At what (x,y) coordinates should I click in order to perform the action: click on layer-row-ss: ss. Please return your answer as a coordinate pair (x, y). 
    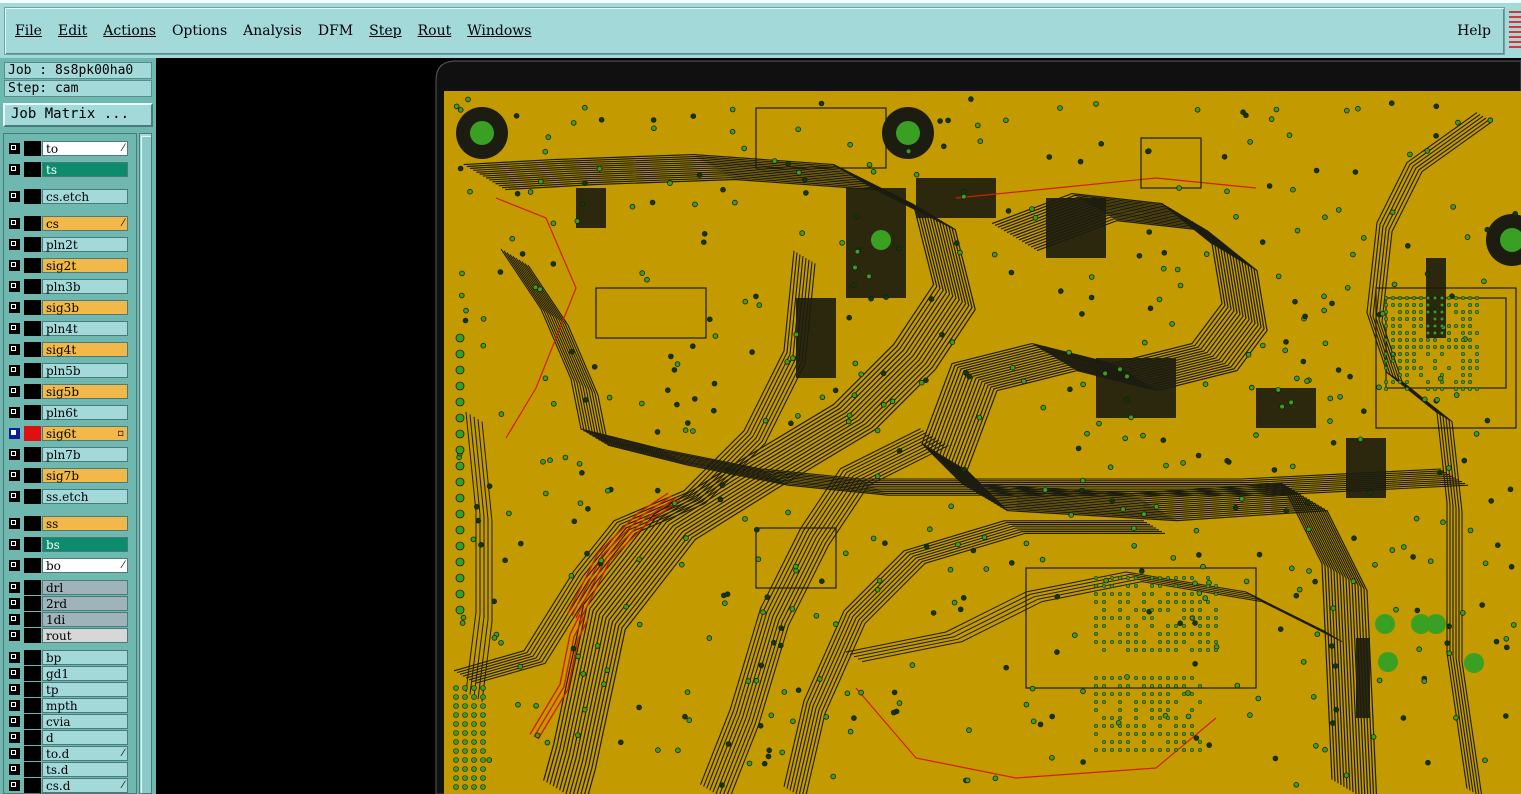
    Looking at the image, I should click on (70, 523).